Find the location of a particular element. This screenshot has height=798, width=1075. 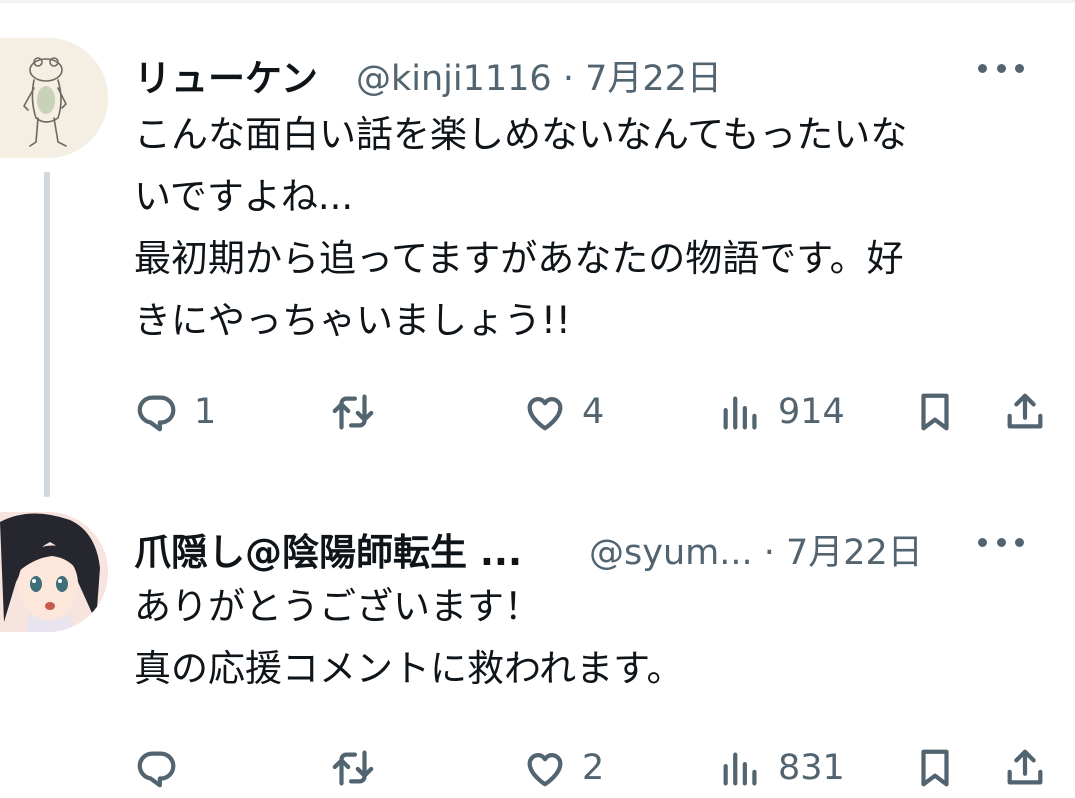

like-button: 2 is located at coordinates (563, 768).